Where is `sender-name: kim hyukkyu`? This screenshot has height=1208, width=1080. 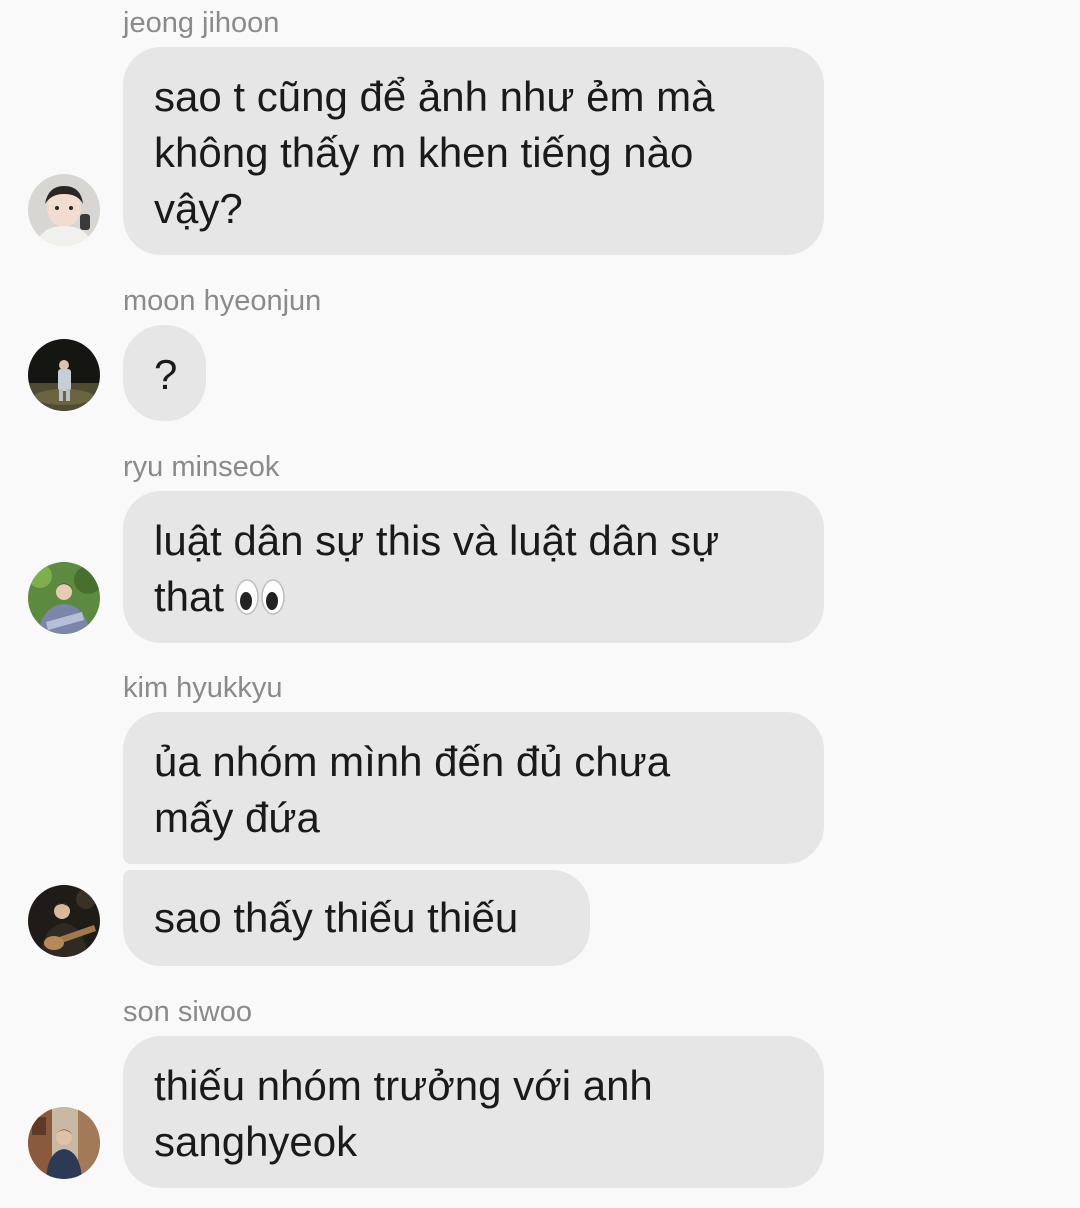
sender-name: kim hyukkyu is located at coordinates (203, 688).